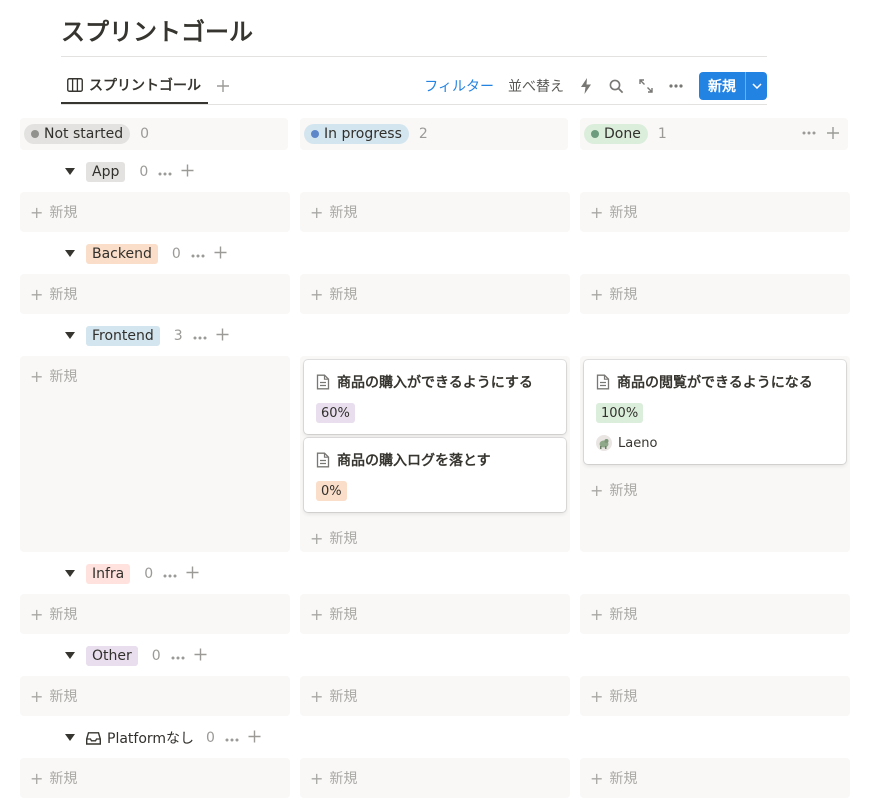 This screenshot has width=886, height=810. I want to click on group-label: Platformなし, so click(140, 738).